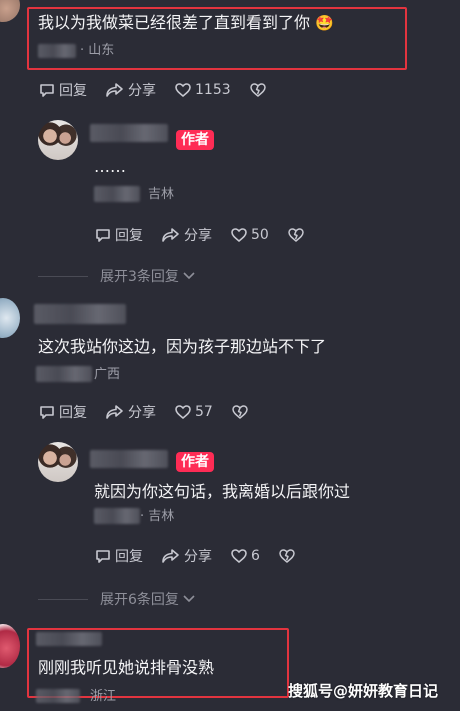 The width and height of the screenshot is (460, 711). Describe the element at coordinates (186, 22) in the screenshot. I see `comment-text: 我以为我做菜已经很差了直到看到了你 🤩` at that location.